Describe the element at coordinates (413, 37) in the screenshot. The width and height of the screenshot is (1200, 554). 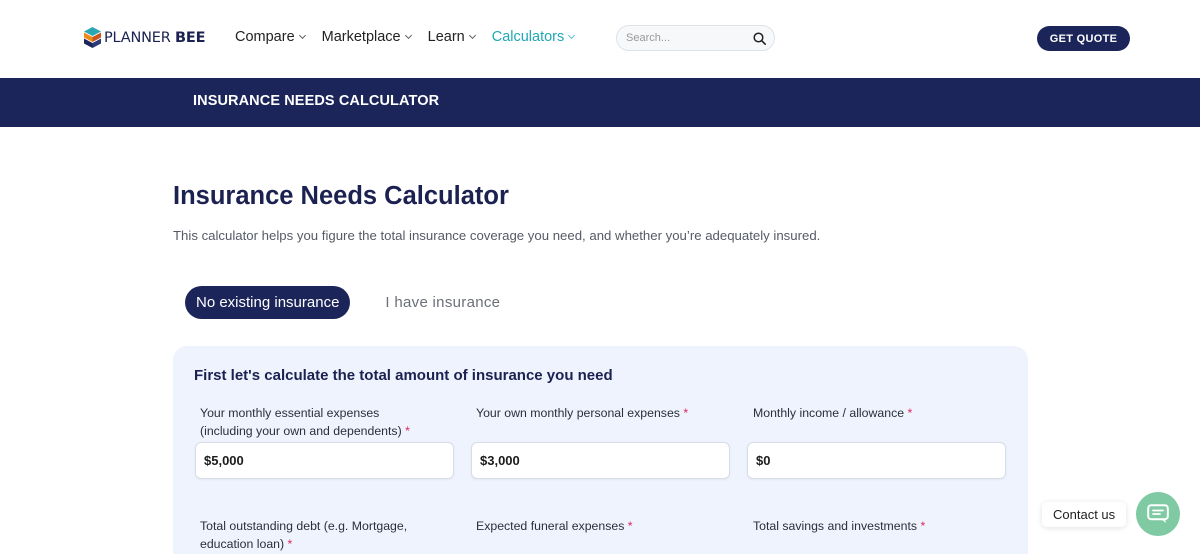
I see `main-nav: Compare Marketplace Learn Calculators` at that location.